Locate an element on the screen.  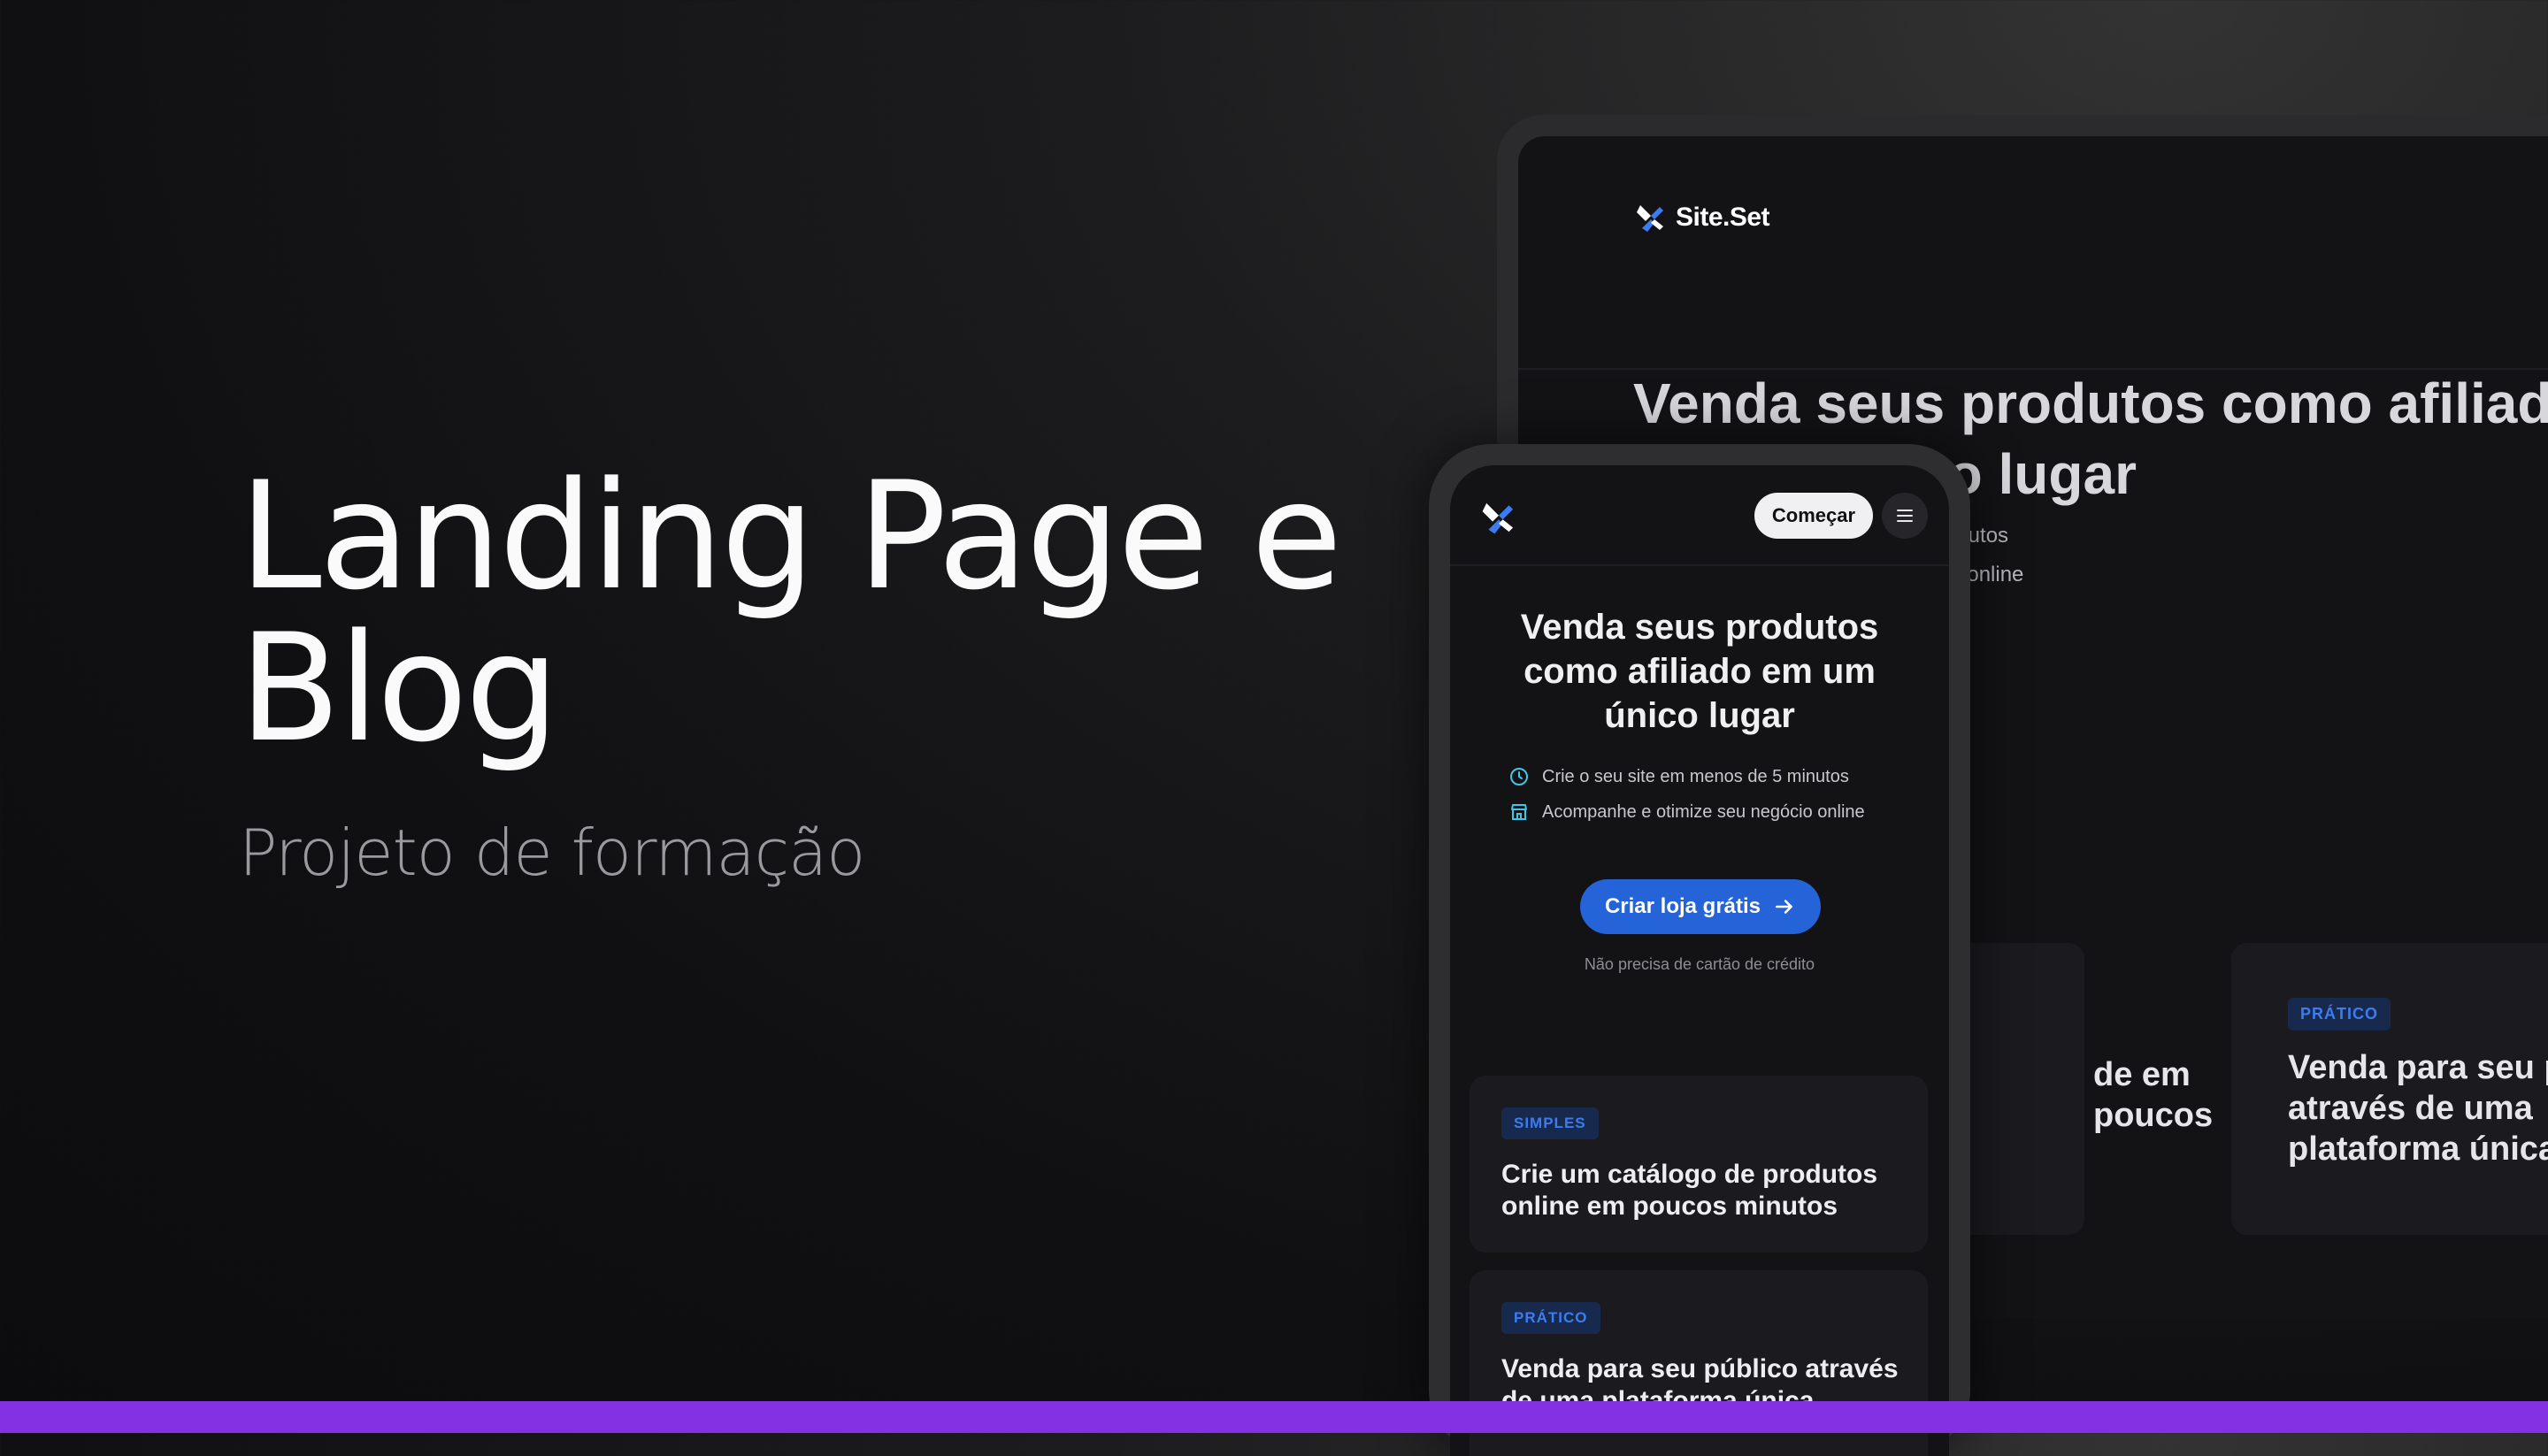
feature-item-2: Acompanhe e otimize seu negócio online is located at coordinates (1687, 812).